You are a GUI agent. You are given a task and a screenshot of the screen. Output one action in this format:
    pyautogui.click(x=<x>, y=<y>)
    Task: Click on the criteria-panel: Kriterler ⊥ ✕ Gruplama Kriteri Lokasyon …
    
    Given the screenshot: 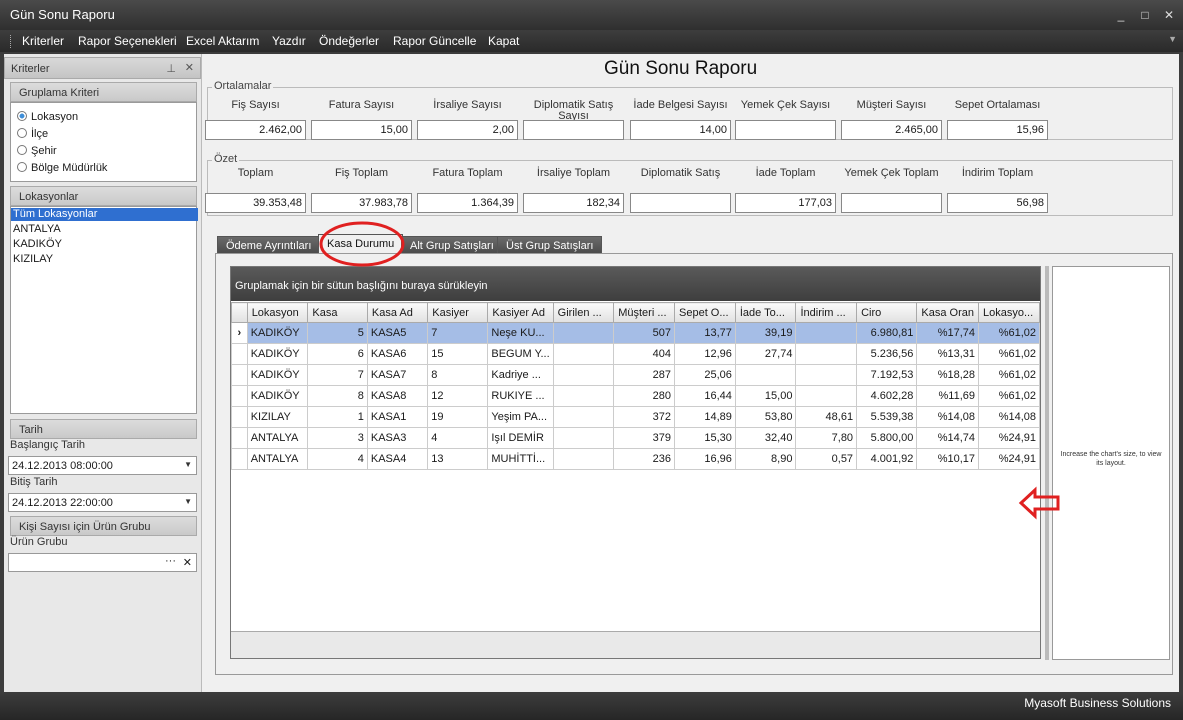 What is the action you would take?
    pyautogui.click(x=103, y=373)
    